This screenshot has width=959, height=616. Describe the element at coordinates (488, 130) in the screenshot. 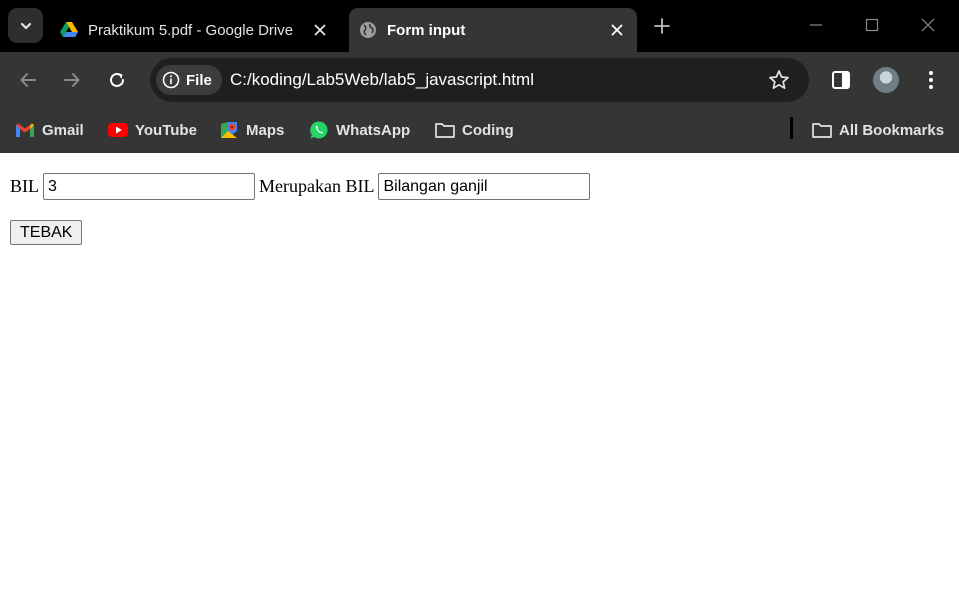

I see `bookmark-label: Coding` at that location.